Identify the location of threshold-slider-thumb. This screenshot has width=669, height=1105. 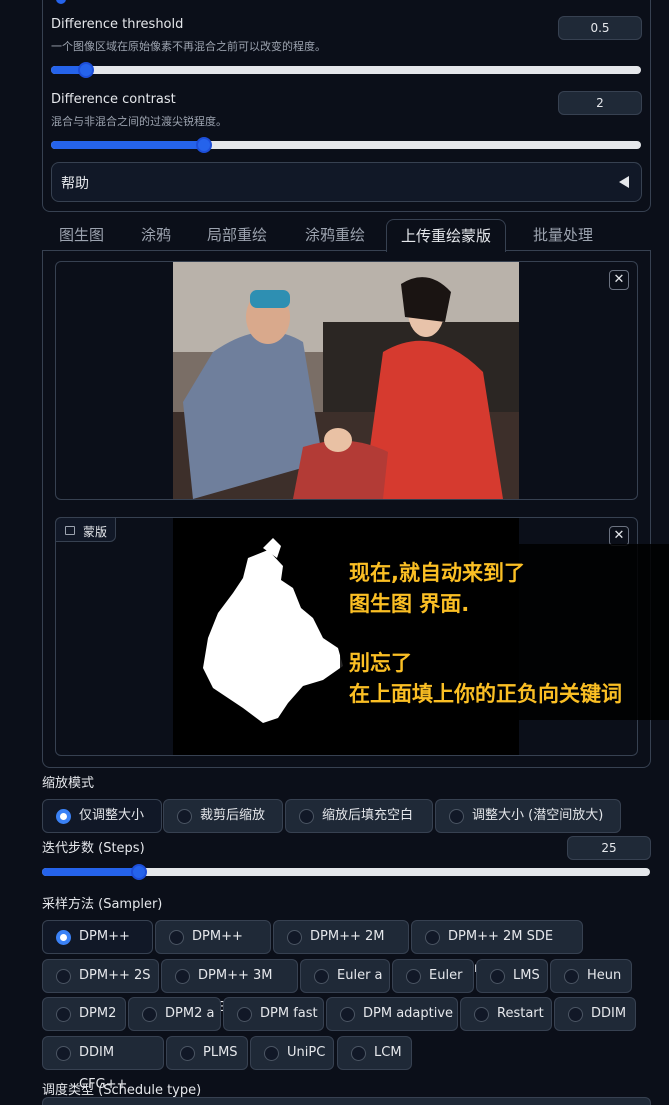
(86, 70).